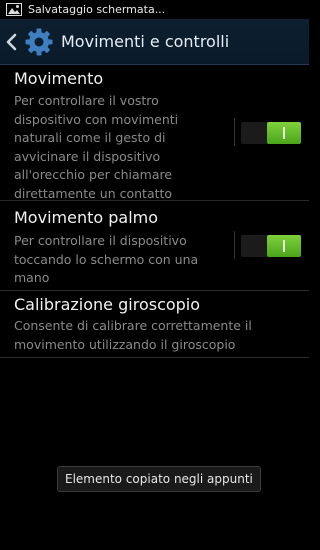 Image resolution: width=320 pixels, height=550 pixels. I want to click on toast-message: Elemento copiato negli appunti, so click(159, 479).